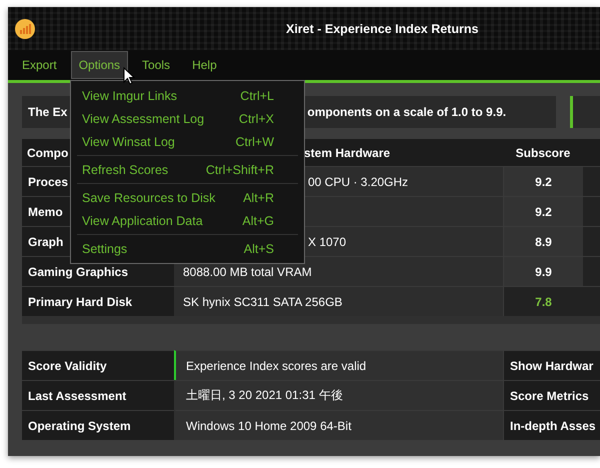  What do you see at coordinates (99, 65) in the screenshot?
I see `menu-item: Options` at bounding box center [99, 65].